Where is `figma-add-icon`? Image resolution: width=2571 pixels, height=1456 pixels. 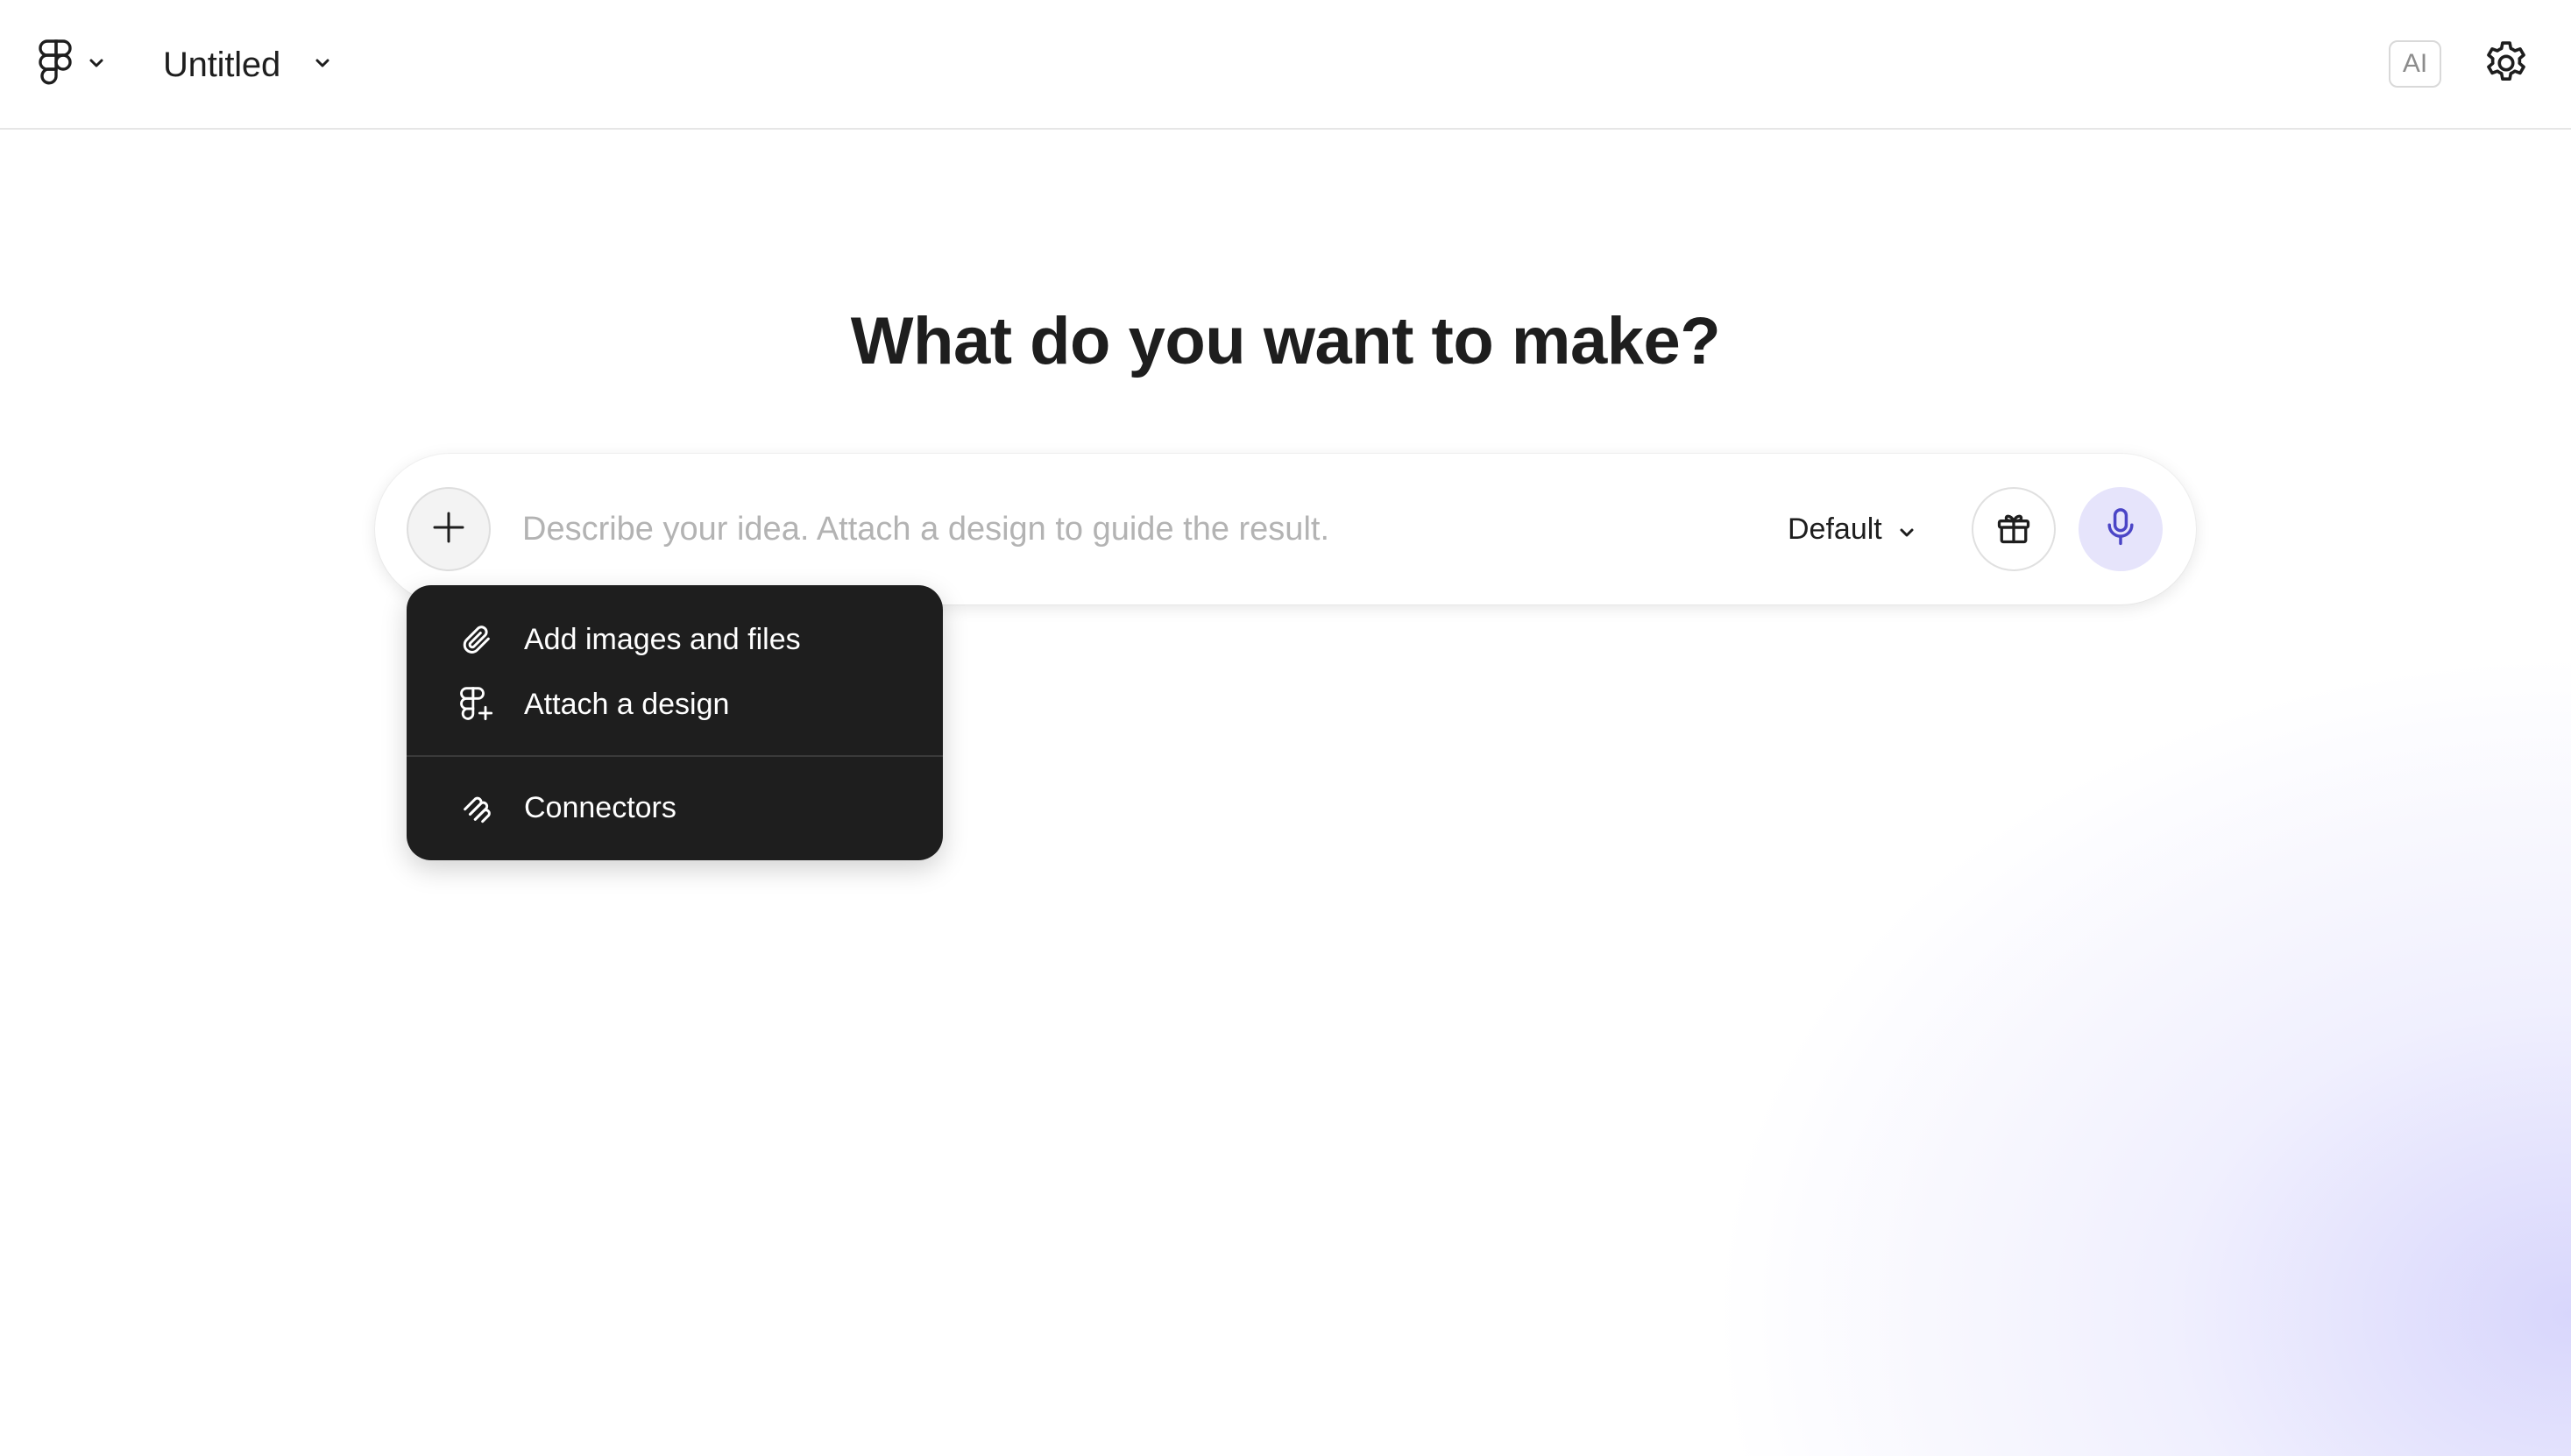
figma-add-icon is located at coordinates (476, 704).